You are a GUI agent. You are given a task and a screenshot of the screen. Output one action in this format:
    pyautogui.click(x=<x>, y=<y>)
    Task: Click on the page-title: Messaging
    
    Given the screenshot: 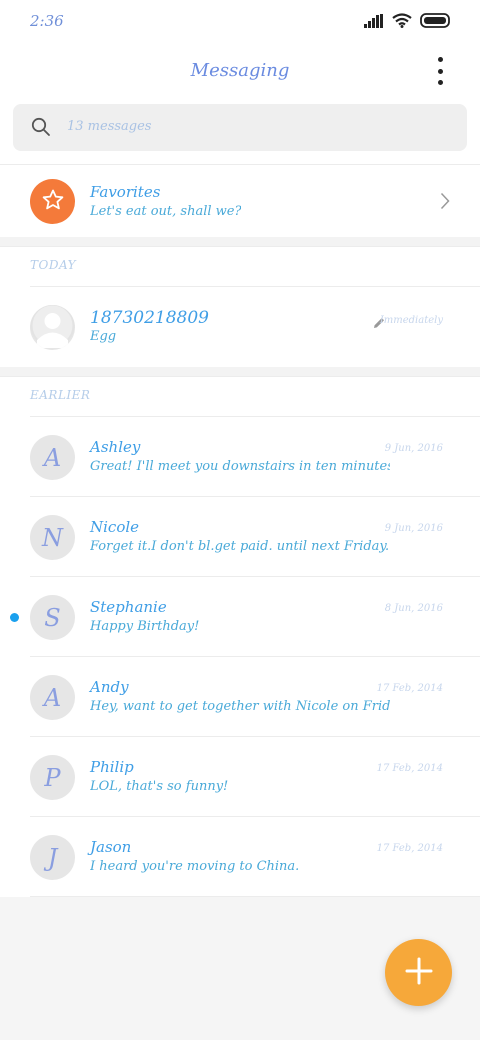 What is the action you would take?
    pyautogui.click(x=240, y=70)
    